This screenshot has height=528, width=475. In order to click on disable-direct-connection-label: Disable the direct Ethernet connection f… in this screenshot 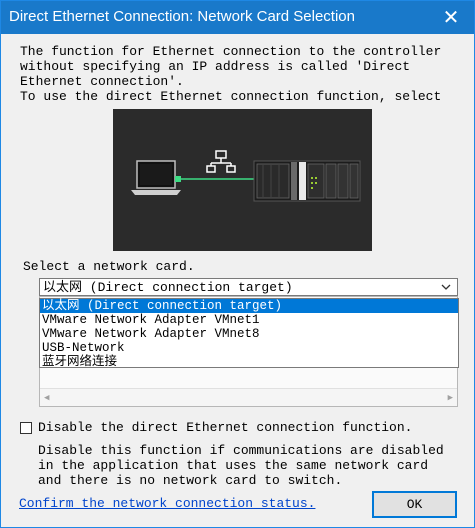, I will do `click(225, 427)`.